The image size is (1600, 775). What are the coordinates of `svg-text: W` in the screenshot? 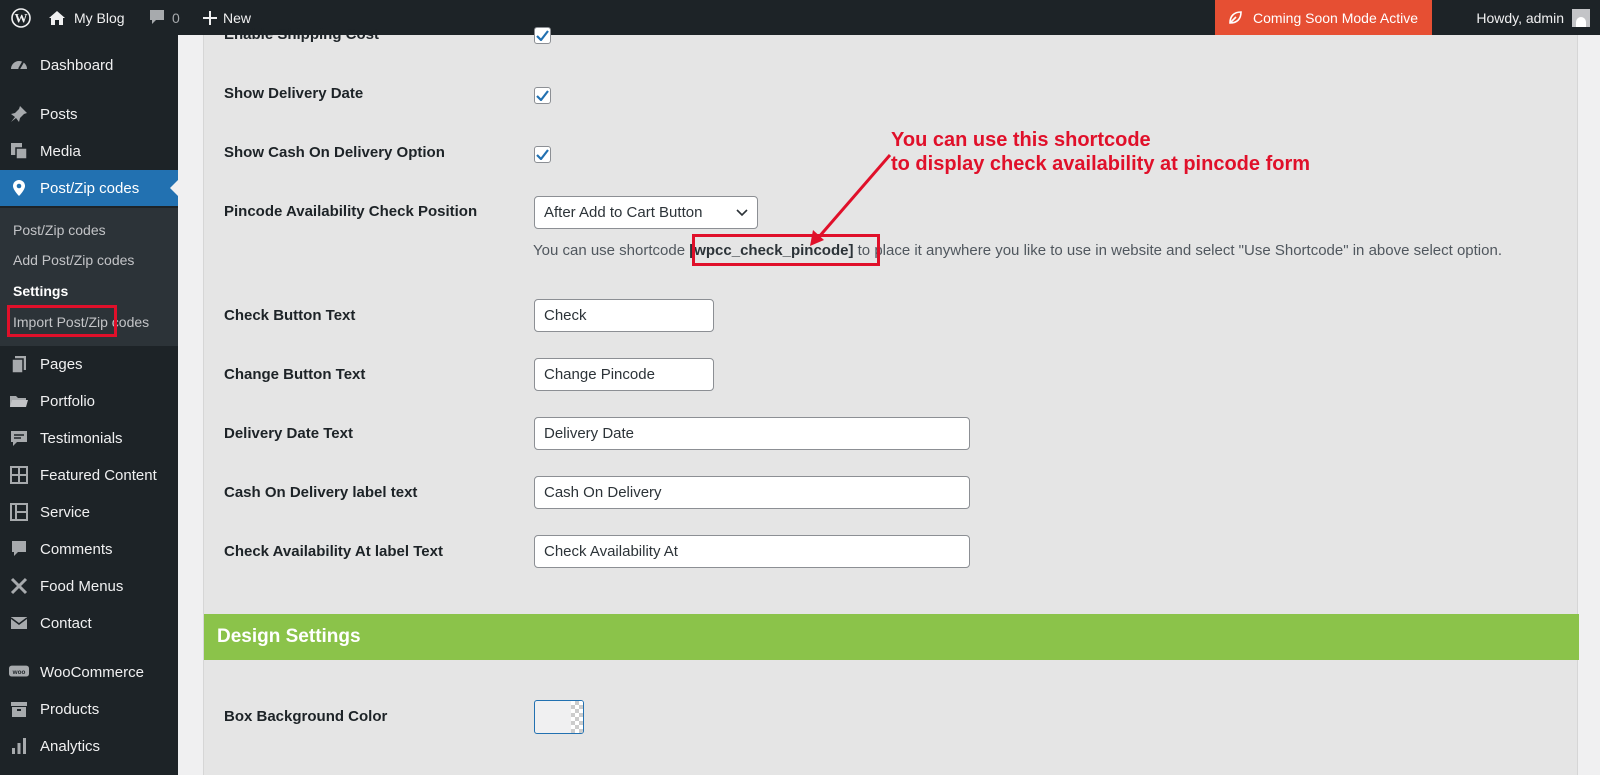 It's located at (21, 17).